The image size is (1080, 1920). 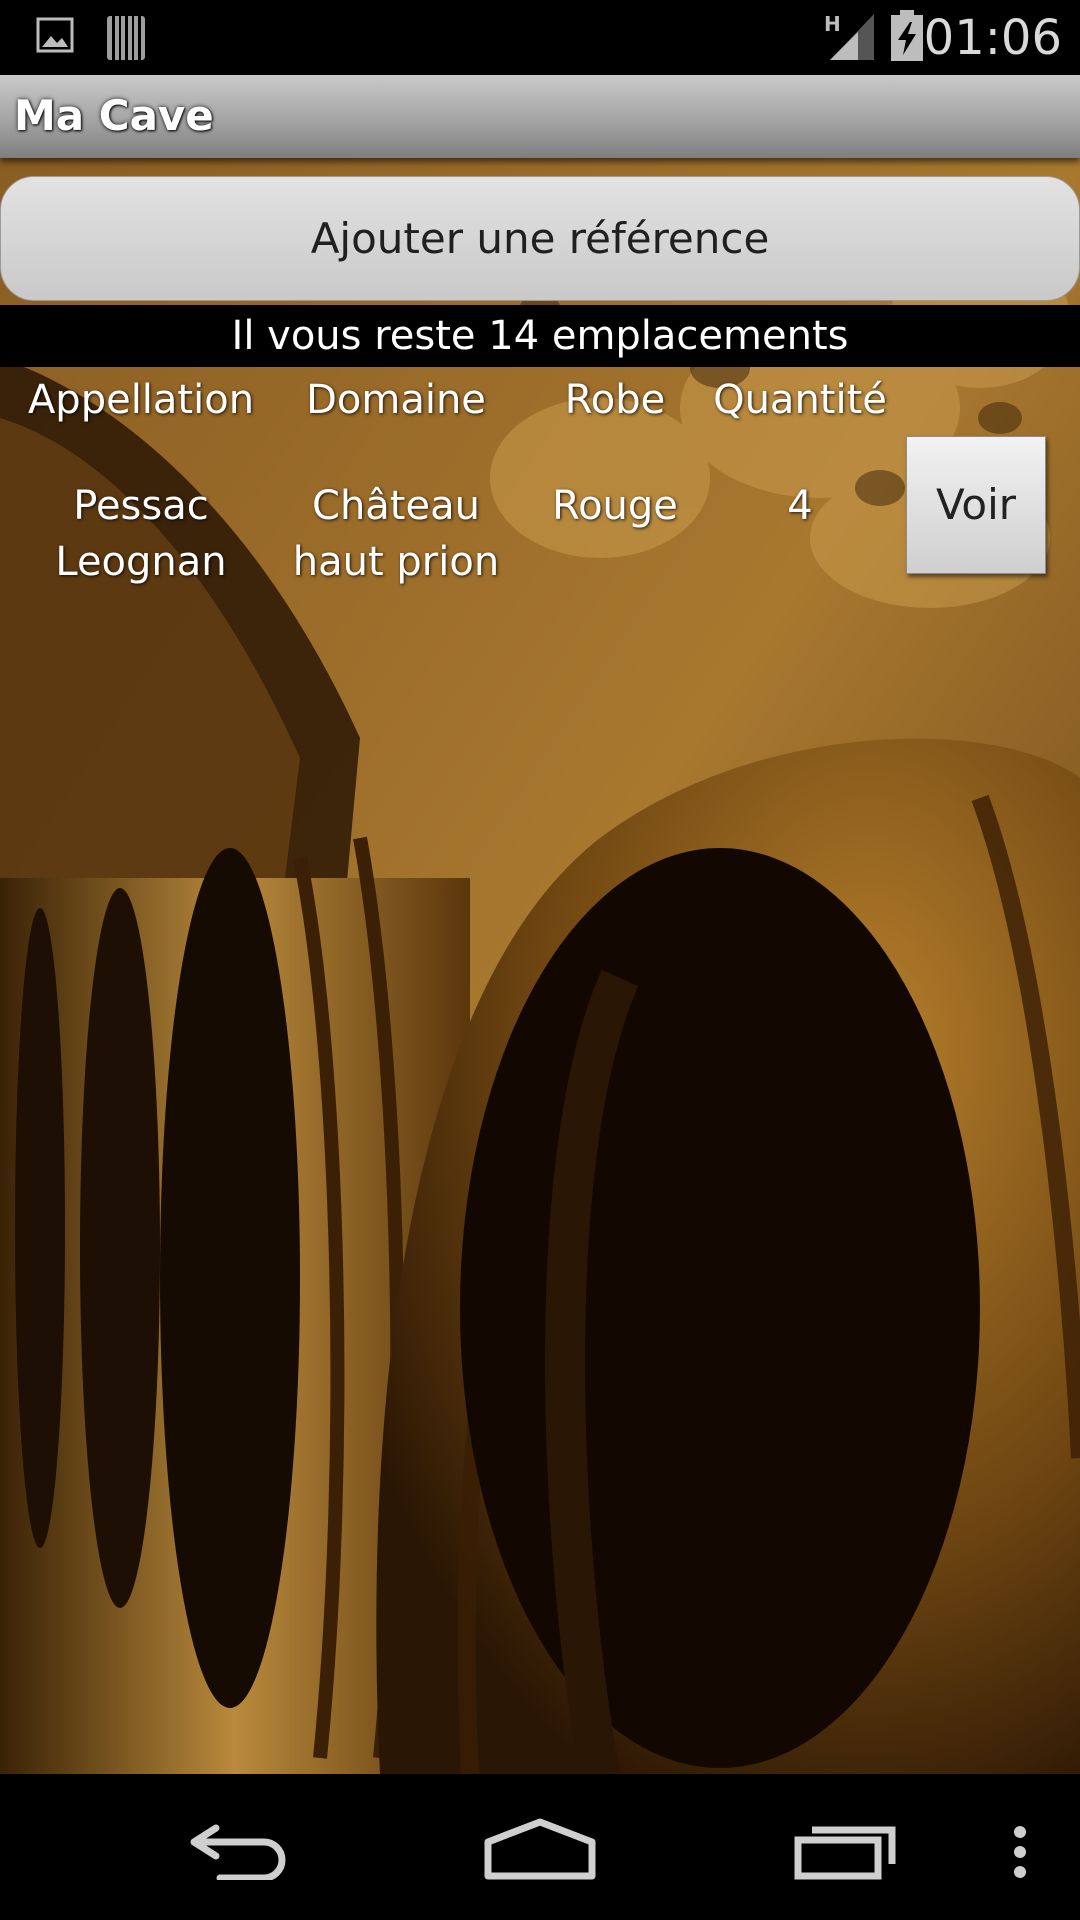 What do you see at coordinates (800, 506) in the screenshot?
I see `row-quantite: 4` at bounding box center [800, 506].